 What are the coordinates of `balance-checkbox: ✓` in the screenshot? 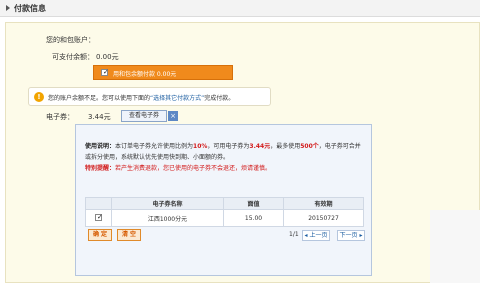 It's located at (105, 72).